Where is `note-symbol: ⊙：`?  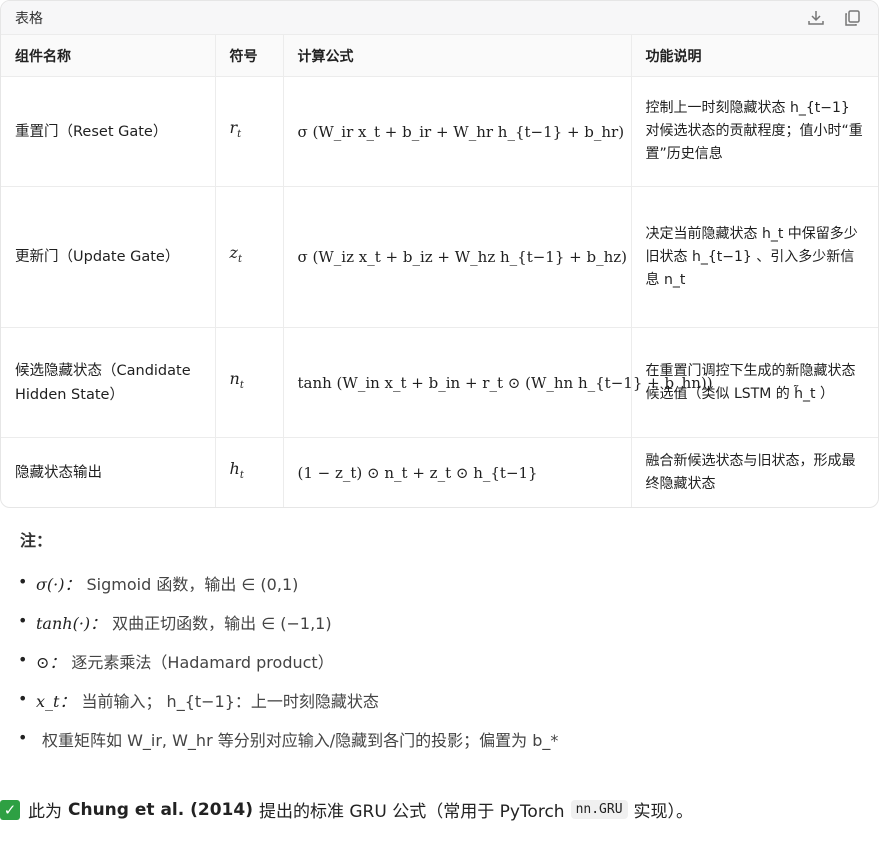 note-symbol: ⊙： is located at coordinates (51, 662).